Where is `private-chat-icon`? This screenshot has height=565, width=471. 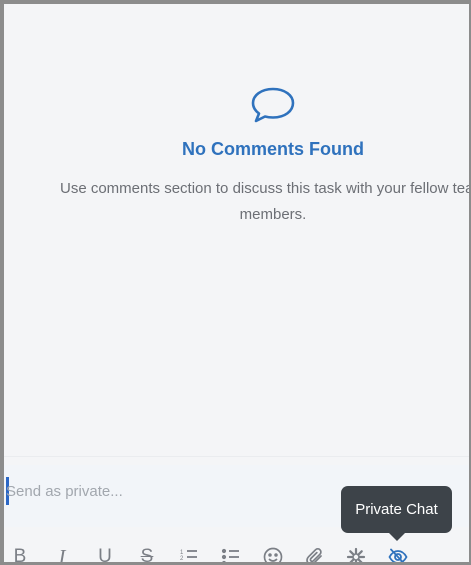 private-chat-icon is located at coordinates (398, 553).